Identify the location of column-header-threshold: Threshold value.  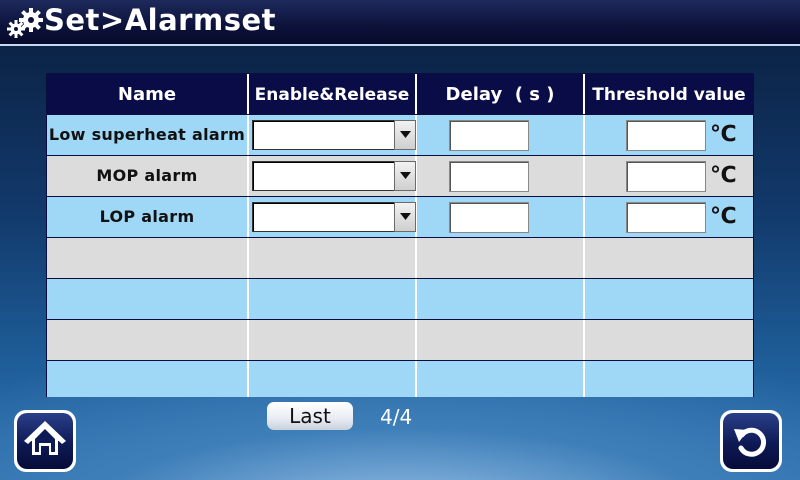
(669, 94).